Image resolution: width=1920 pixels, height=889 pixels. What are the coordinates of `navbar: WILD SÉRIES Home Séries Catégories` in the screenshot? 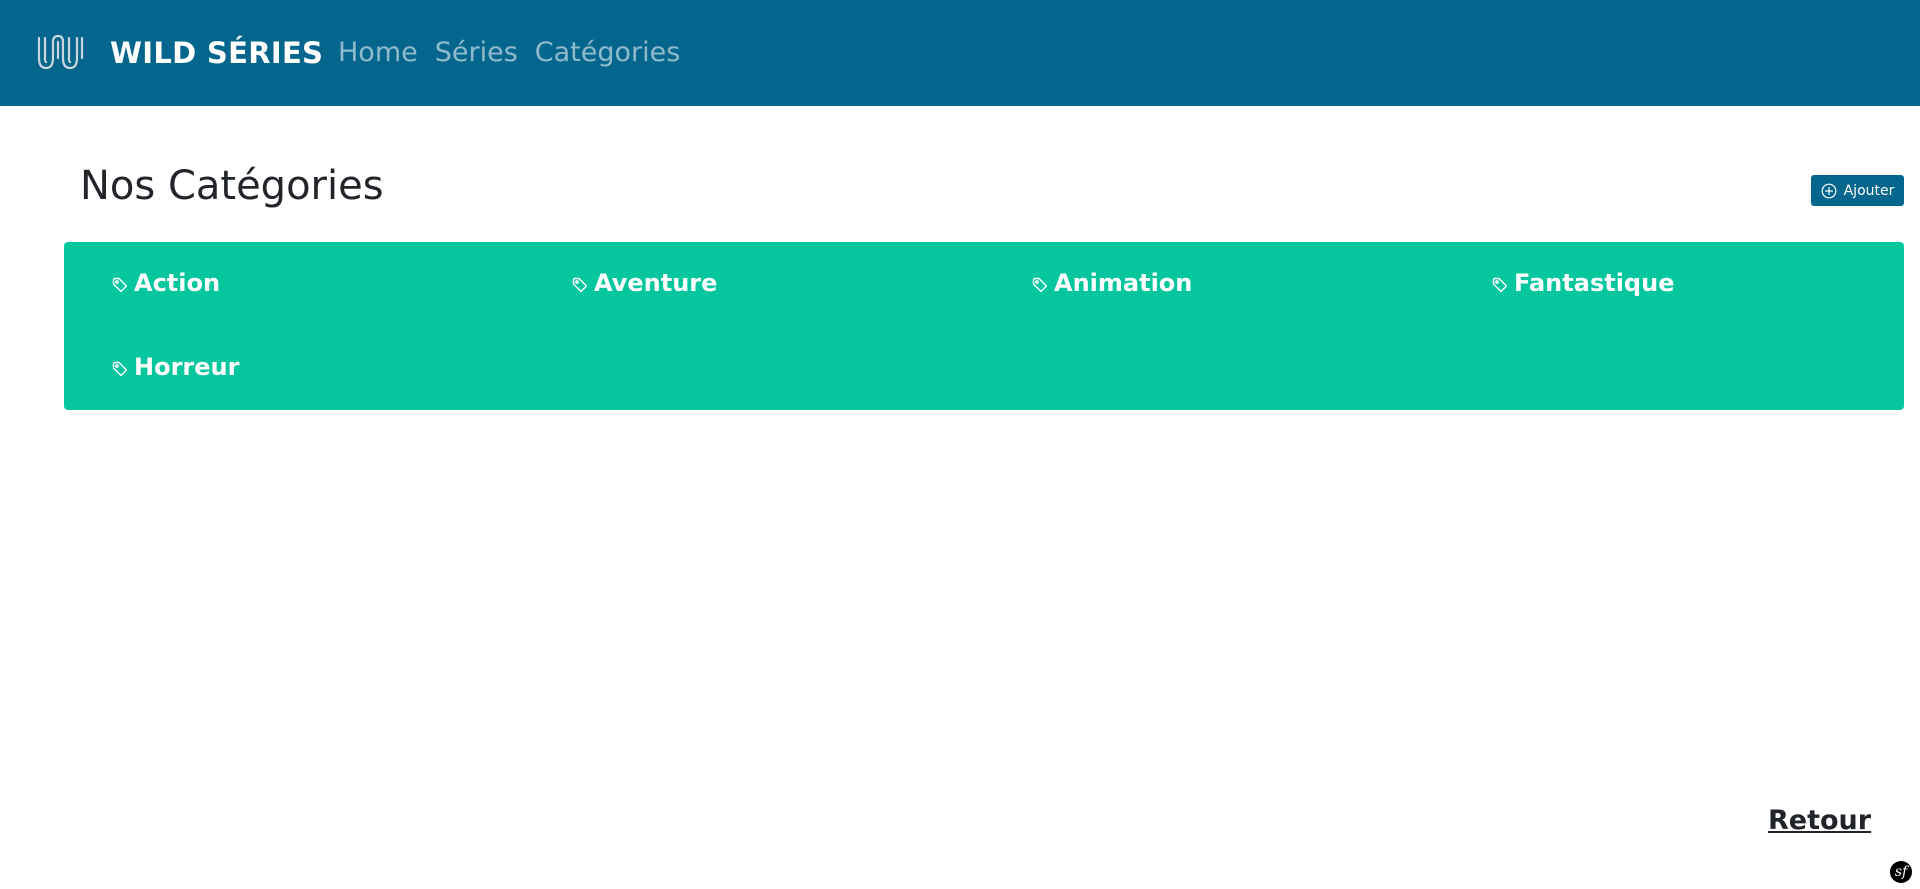 It's located at (960, 53).